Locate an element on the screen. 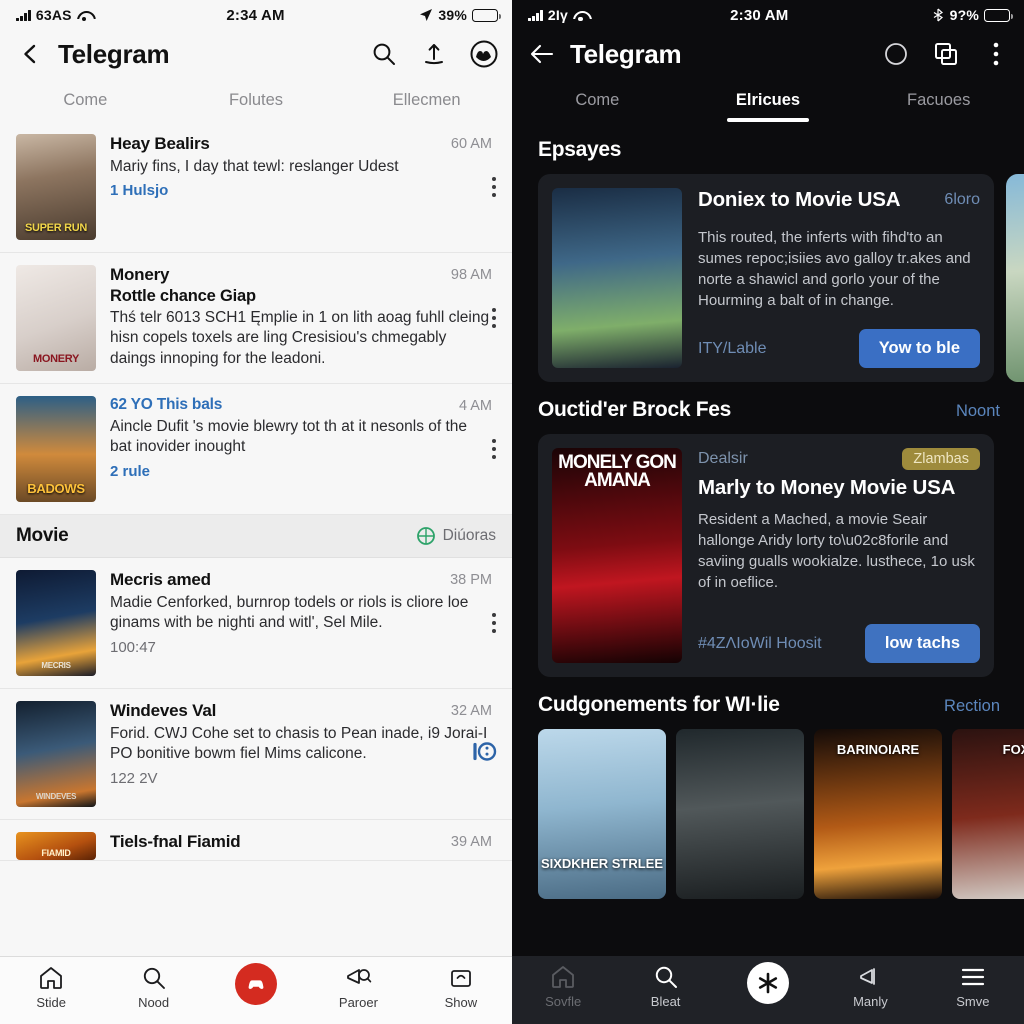  right-bottom-nav: Sovfle Bleat Manly Smve is located at coordinates (768, 990).